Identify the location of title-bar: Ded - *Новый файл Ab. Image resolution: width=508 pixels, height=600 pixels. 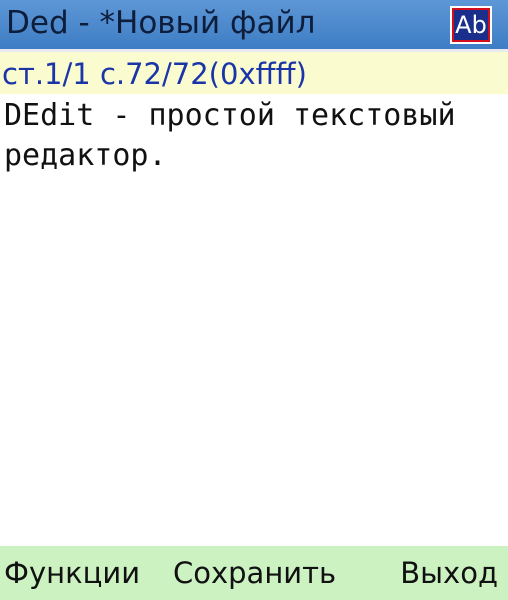
(254, 26).